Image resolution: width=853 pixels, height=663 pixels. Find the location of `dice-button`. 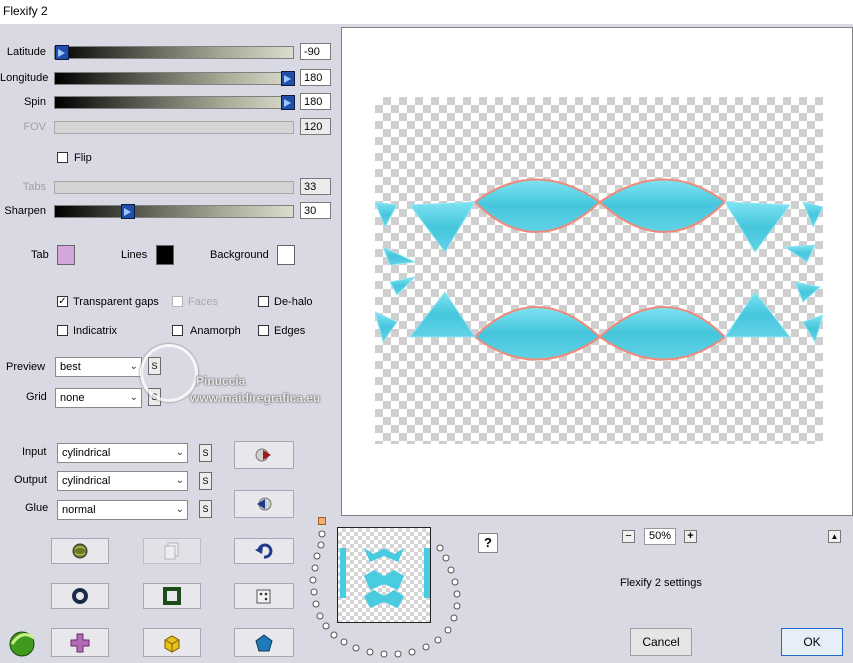

dice-button is located at coordinates (264, 596).